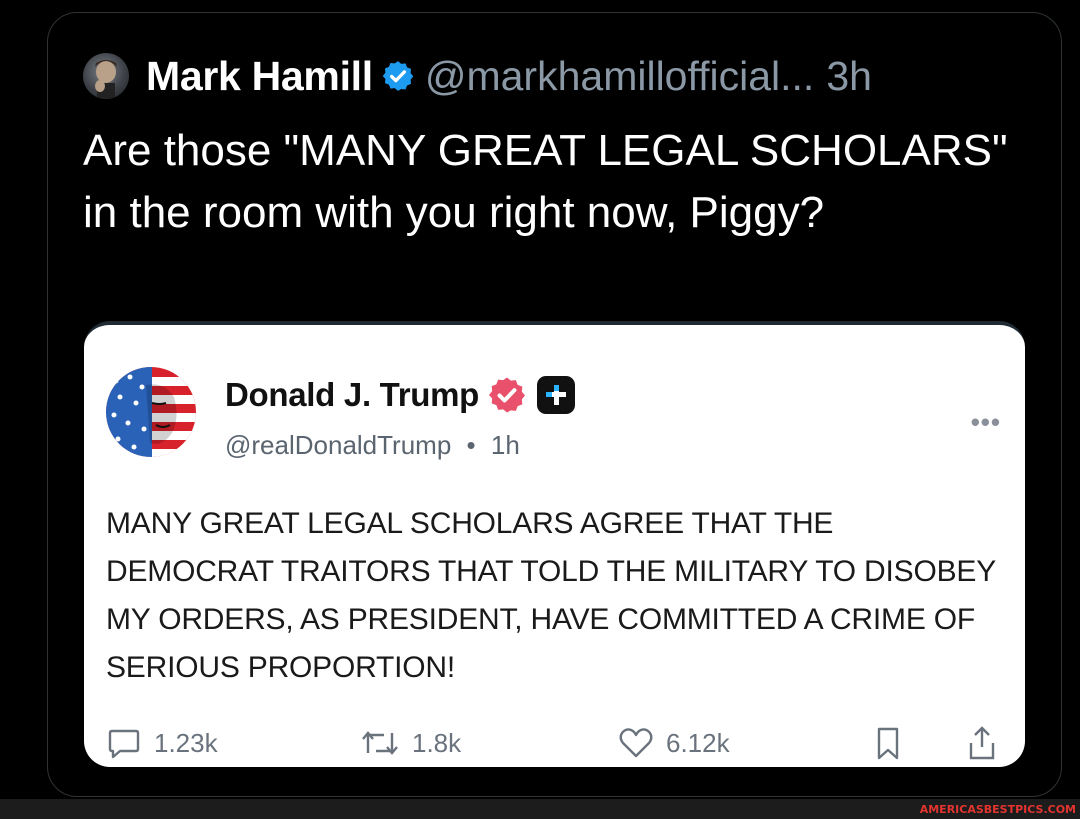 The image size is (1080, 819). What do you see at coordinates (982, 743) in the screenshot?
I see `share-icon` at bounding box center [982, 743].